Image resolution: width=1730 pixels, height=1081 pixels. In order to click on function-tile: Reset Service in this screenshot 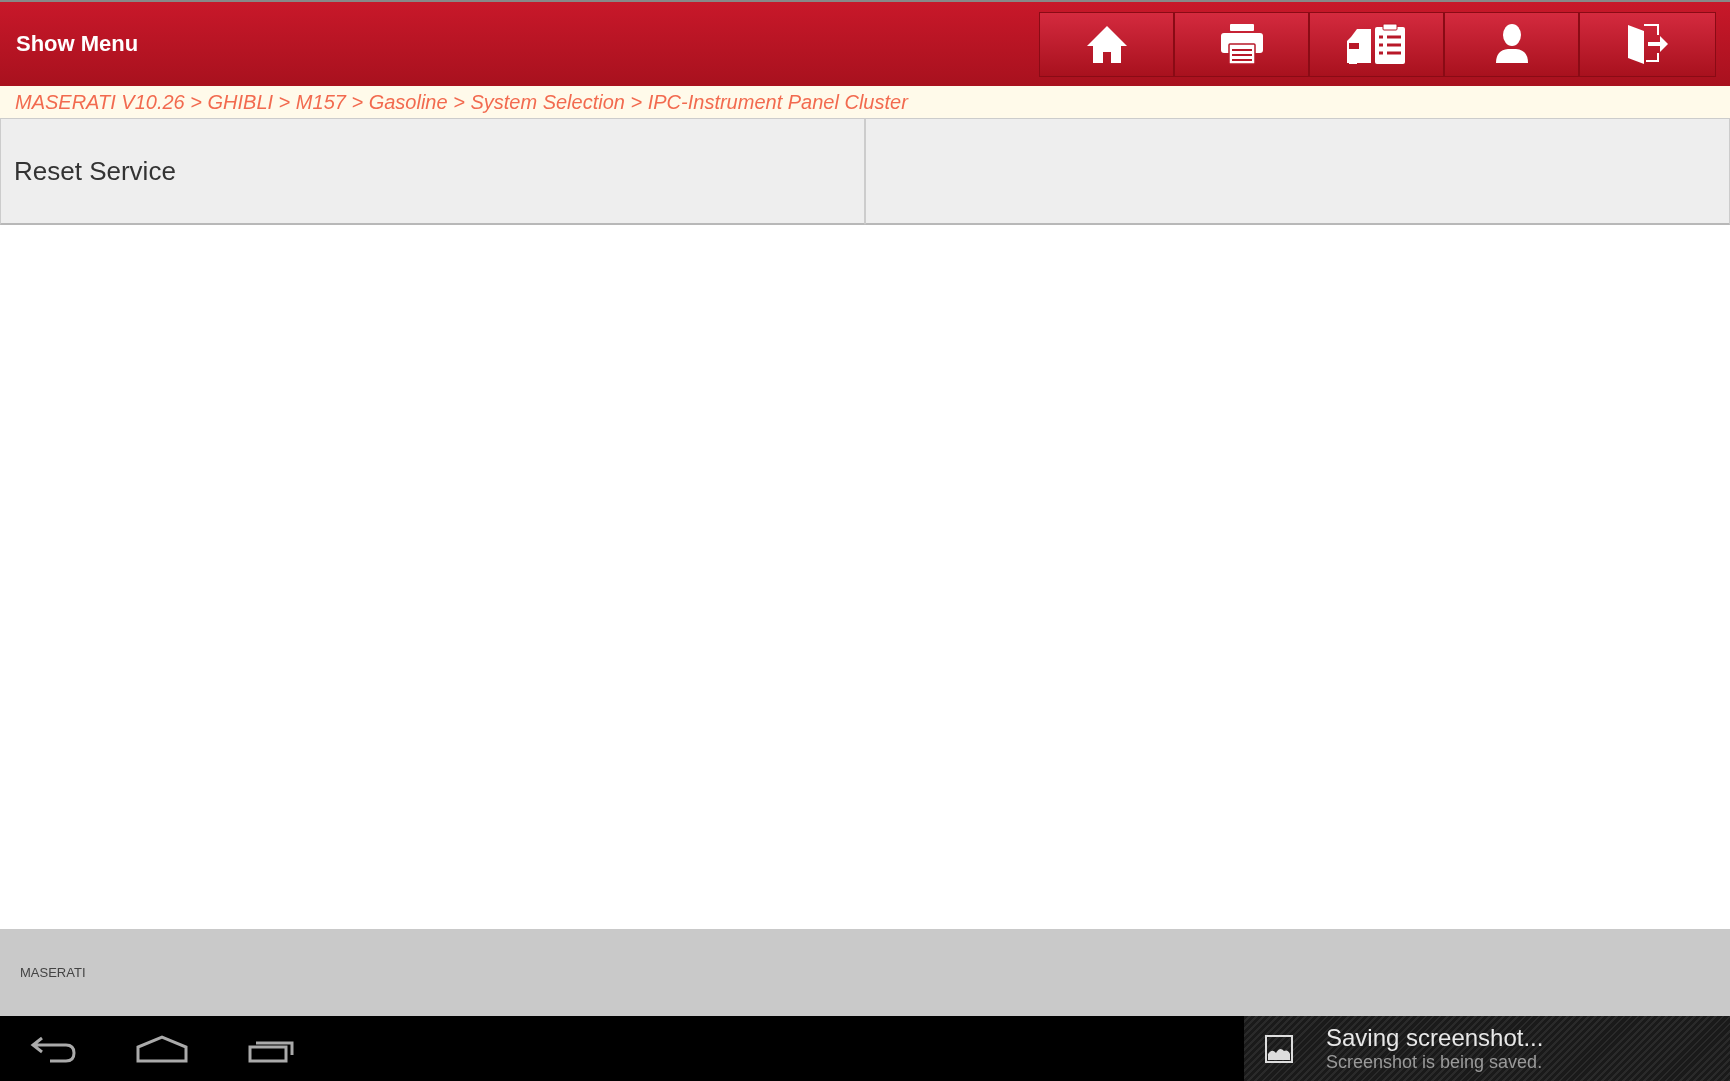, I will do `click(432, 171)`.